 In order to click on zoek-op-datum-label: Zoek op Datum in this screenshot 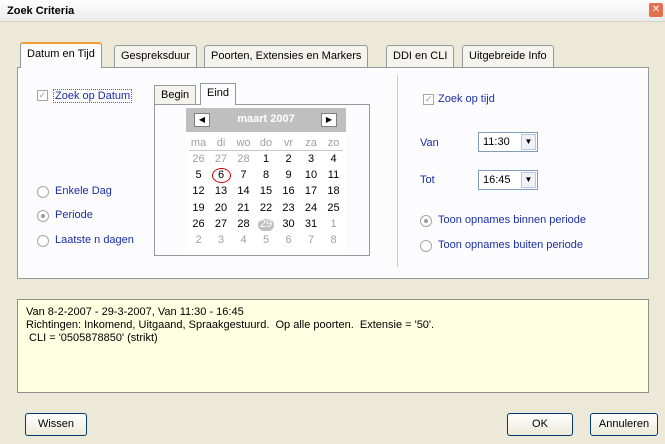, I will do `click(93, 96)`.